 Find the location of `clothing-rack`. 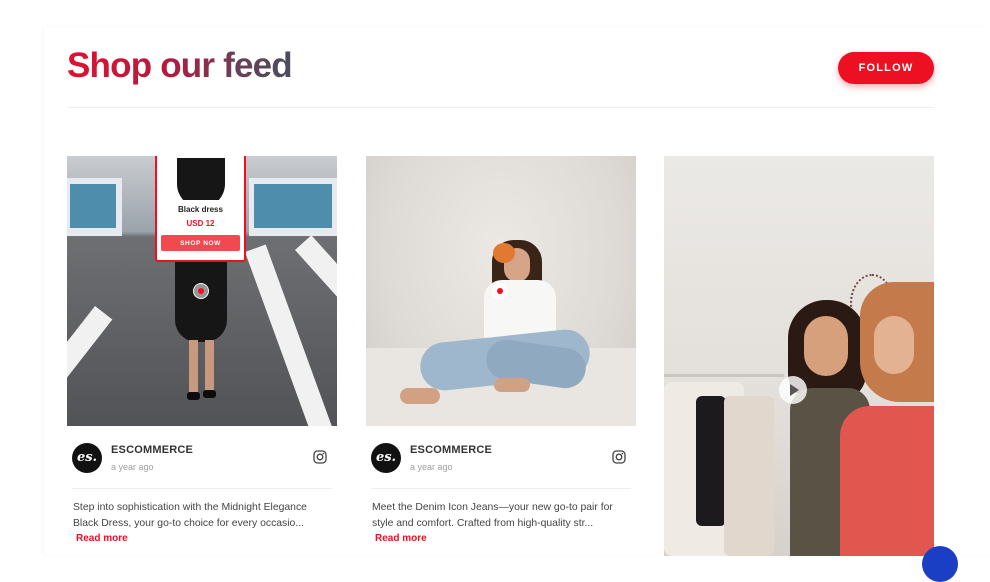

clothing-rack is located at coordinates (724, 375).